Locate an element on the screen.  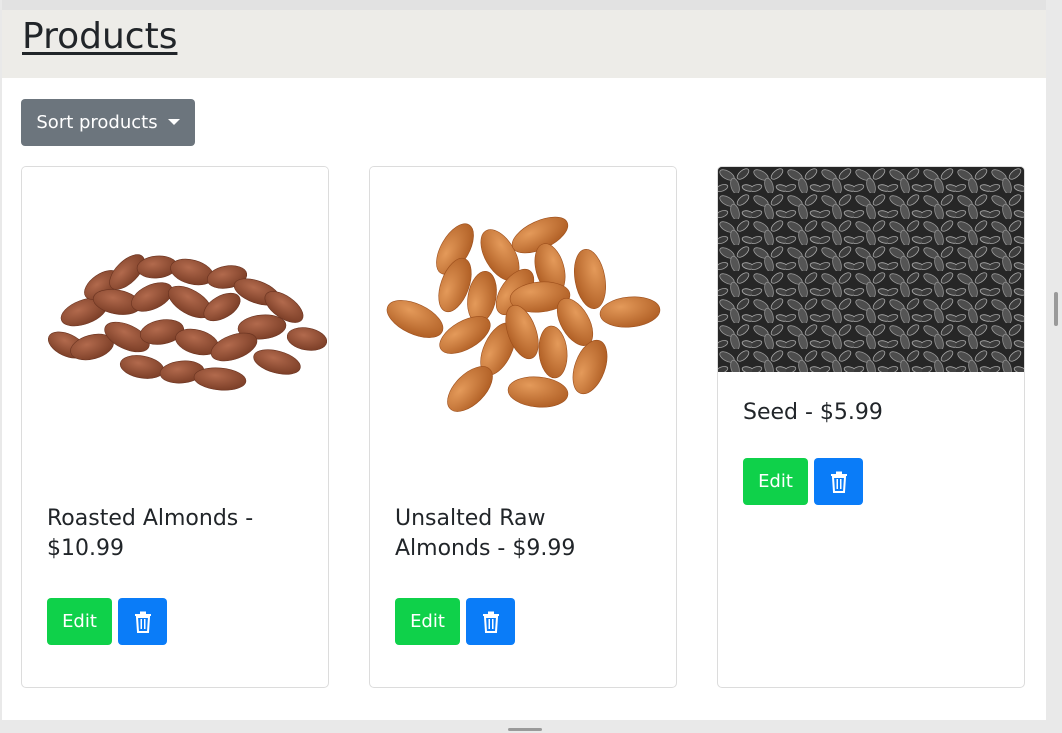
raw-almonds-image is located at coordinates (523, 312).